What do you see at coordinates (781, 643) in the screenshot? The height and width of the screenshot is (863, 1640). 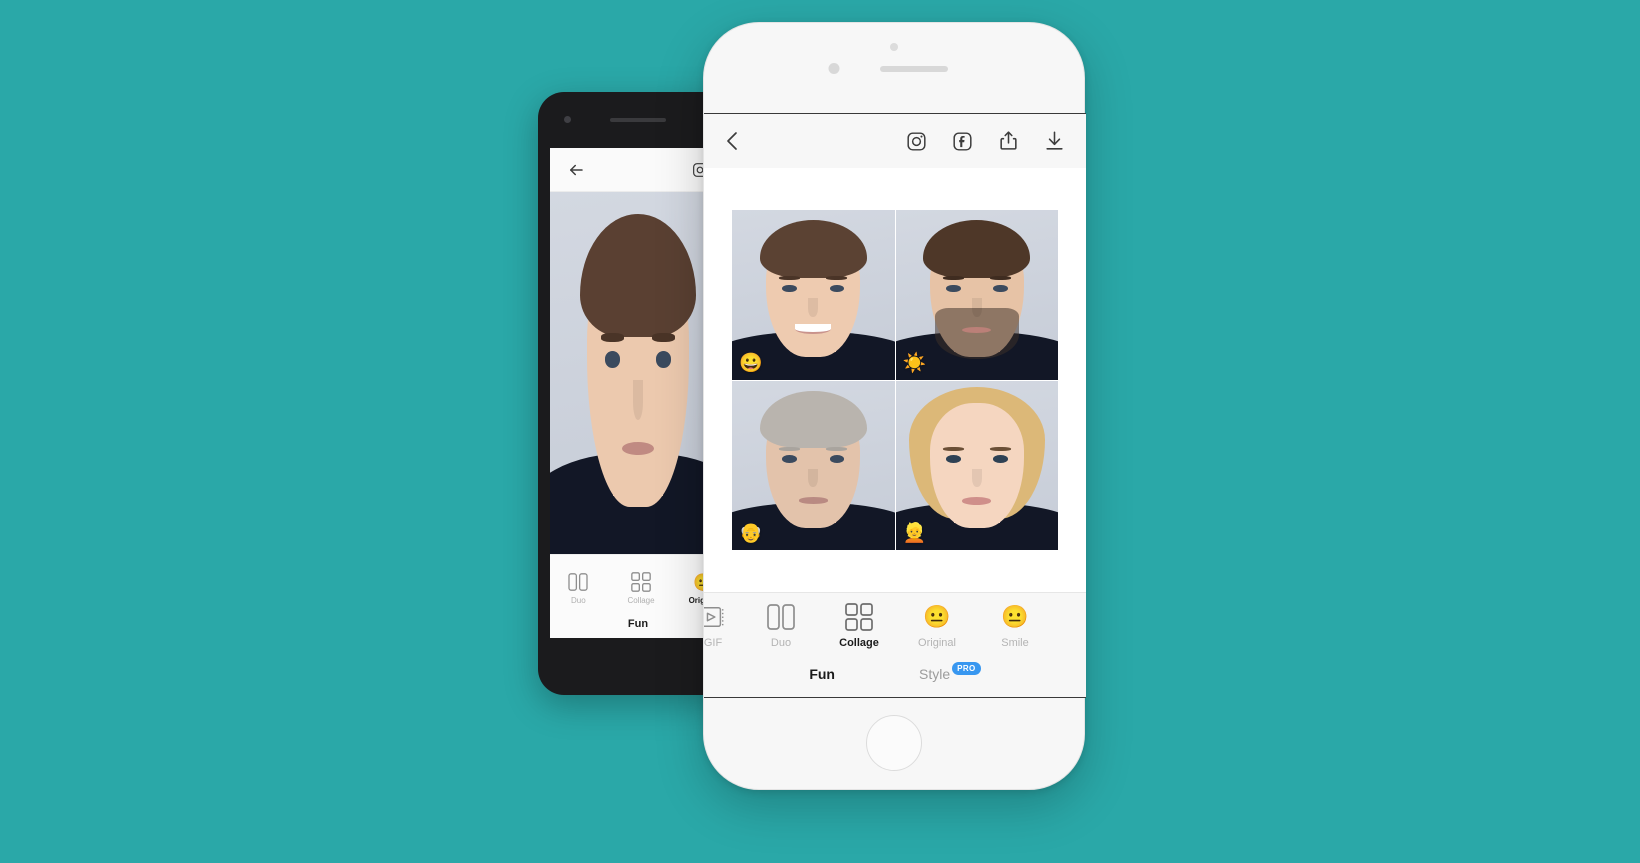 I see `tab-duo-label: Duo` at bounding box center [781, 643].